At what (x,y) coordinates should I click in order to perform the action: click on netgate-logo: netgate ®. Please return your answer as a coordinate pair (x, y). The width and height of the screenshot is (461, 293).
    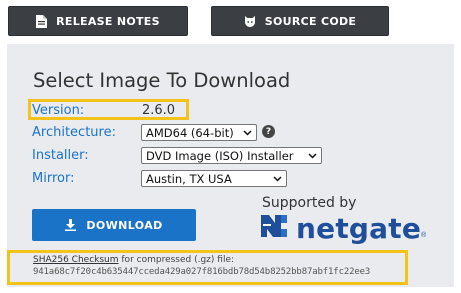
    Looking at the image, I should click on (342, 228).